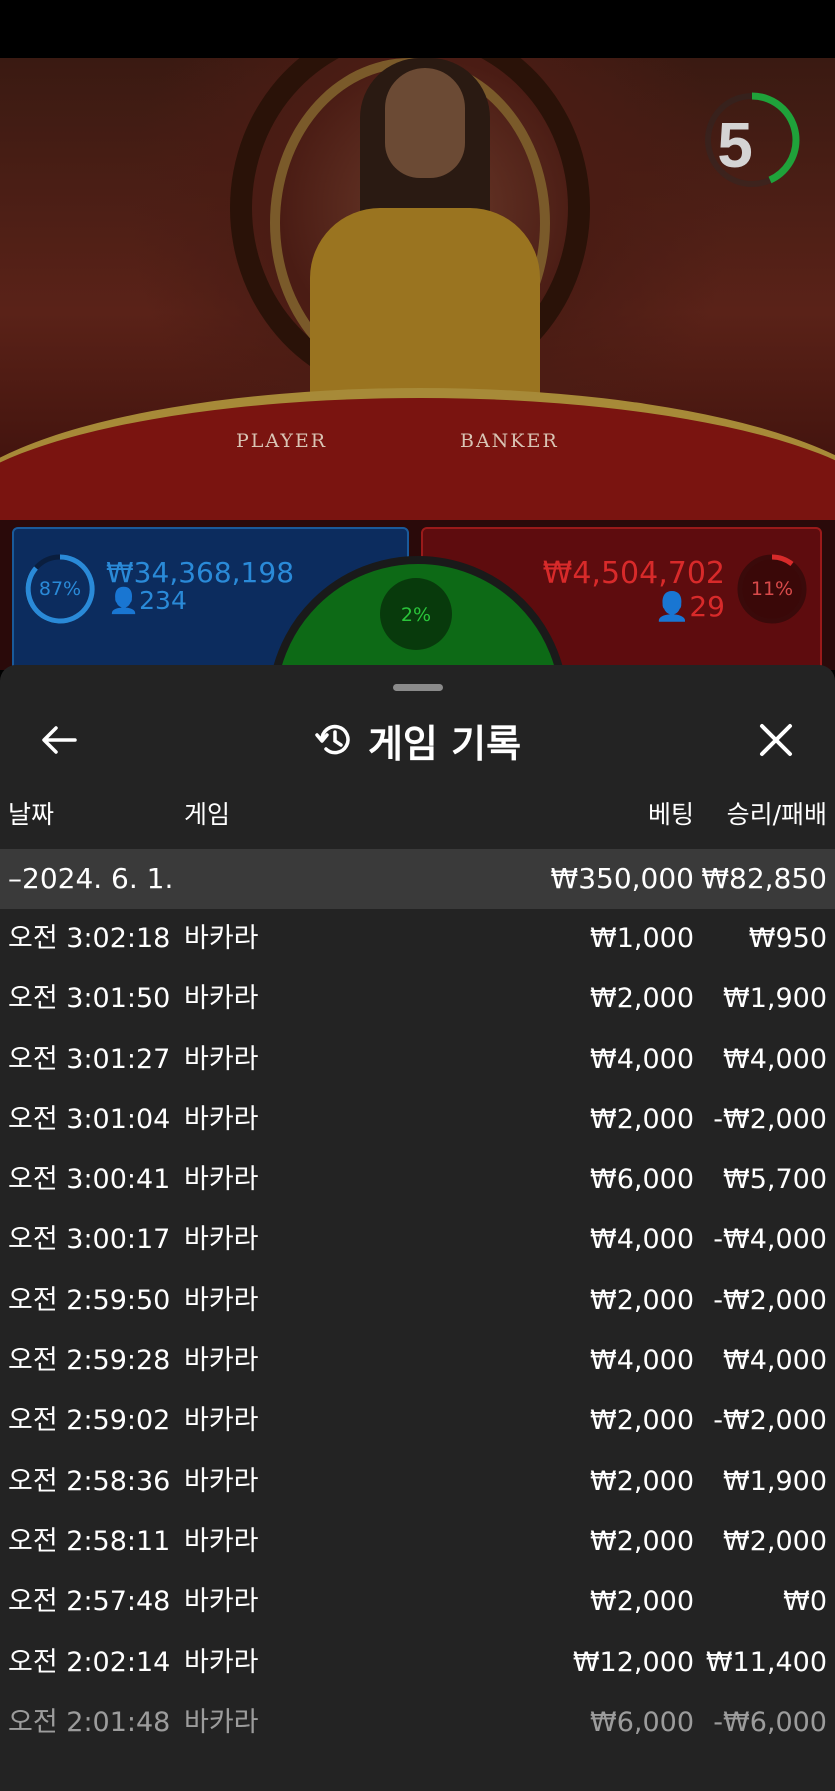 Image resolution: width=835 pixels, height=1791 pixels. Describe the element at coordinates (89, 1722) in the screenshot. I see `row-time: 오전 2:01:48` at that location.